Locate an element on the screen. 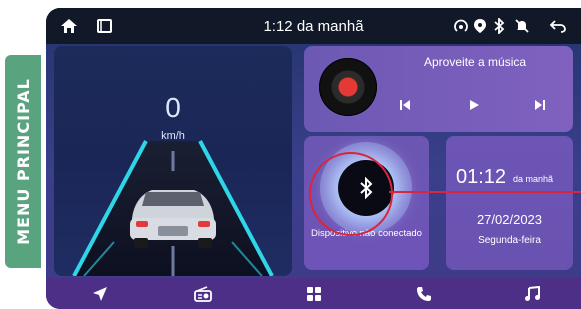 The width and height of the screenshot is (581, 309). phone-icon is located at coordinates (424, 294).